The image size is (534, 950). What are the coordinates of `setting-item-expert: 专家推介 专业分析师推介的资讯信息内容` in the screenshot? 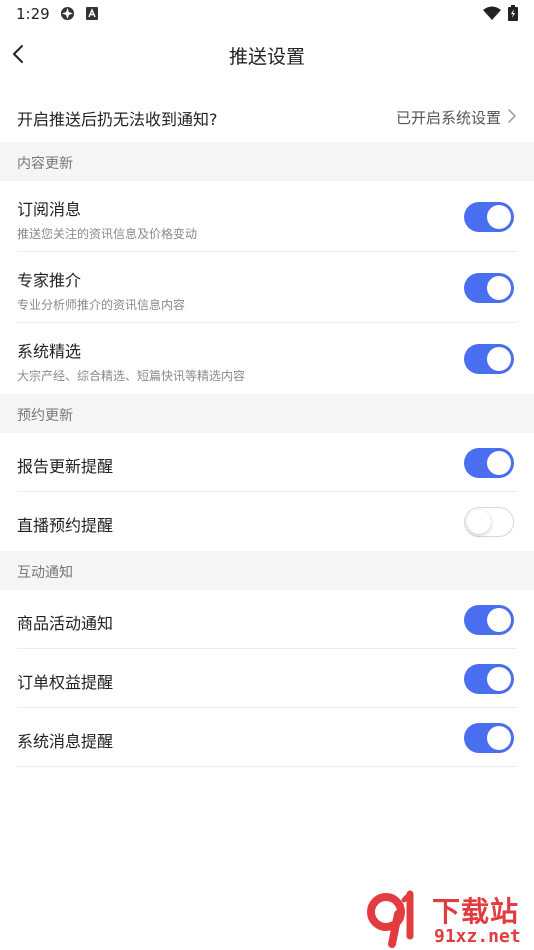 It's located at (267, 287).